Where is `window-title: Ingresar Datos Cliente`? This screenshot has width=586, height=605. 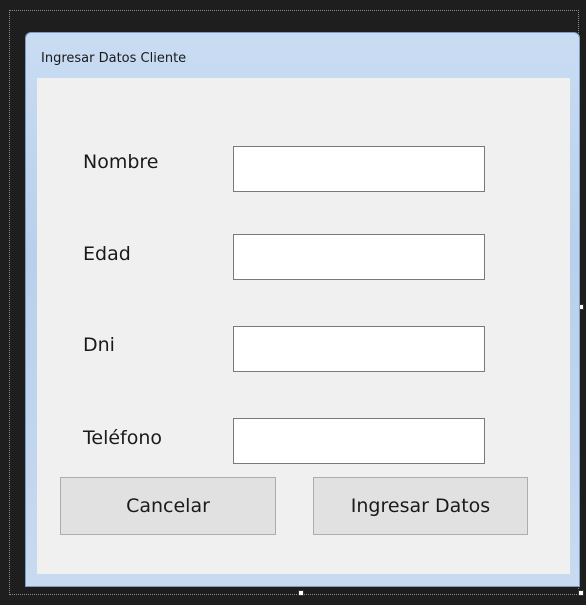
window-title: Ingresar Datos Cliente is located at coordinates (114, 58).